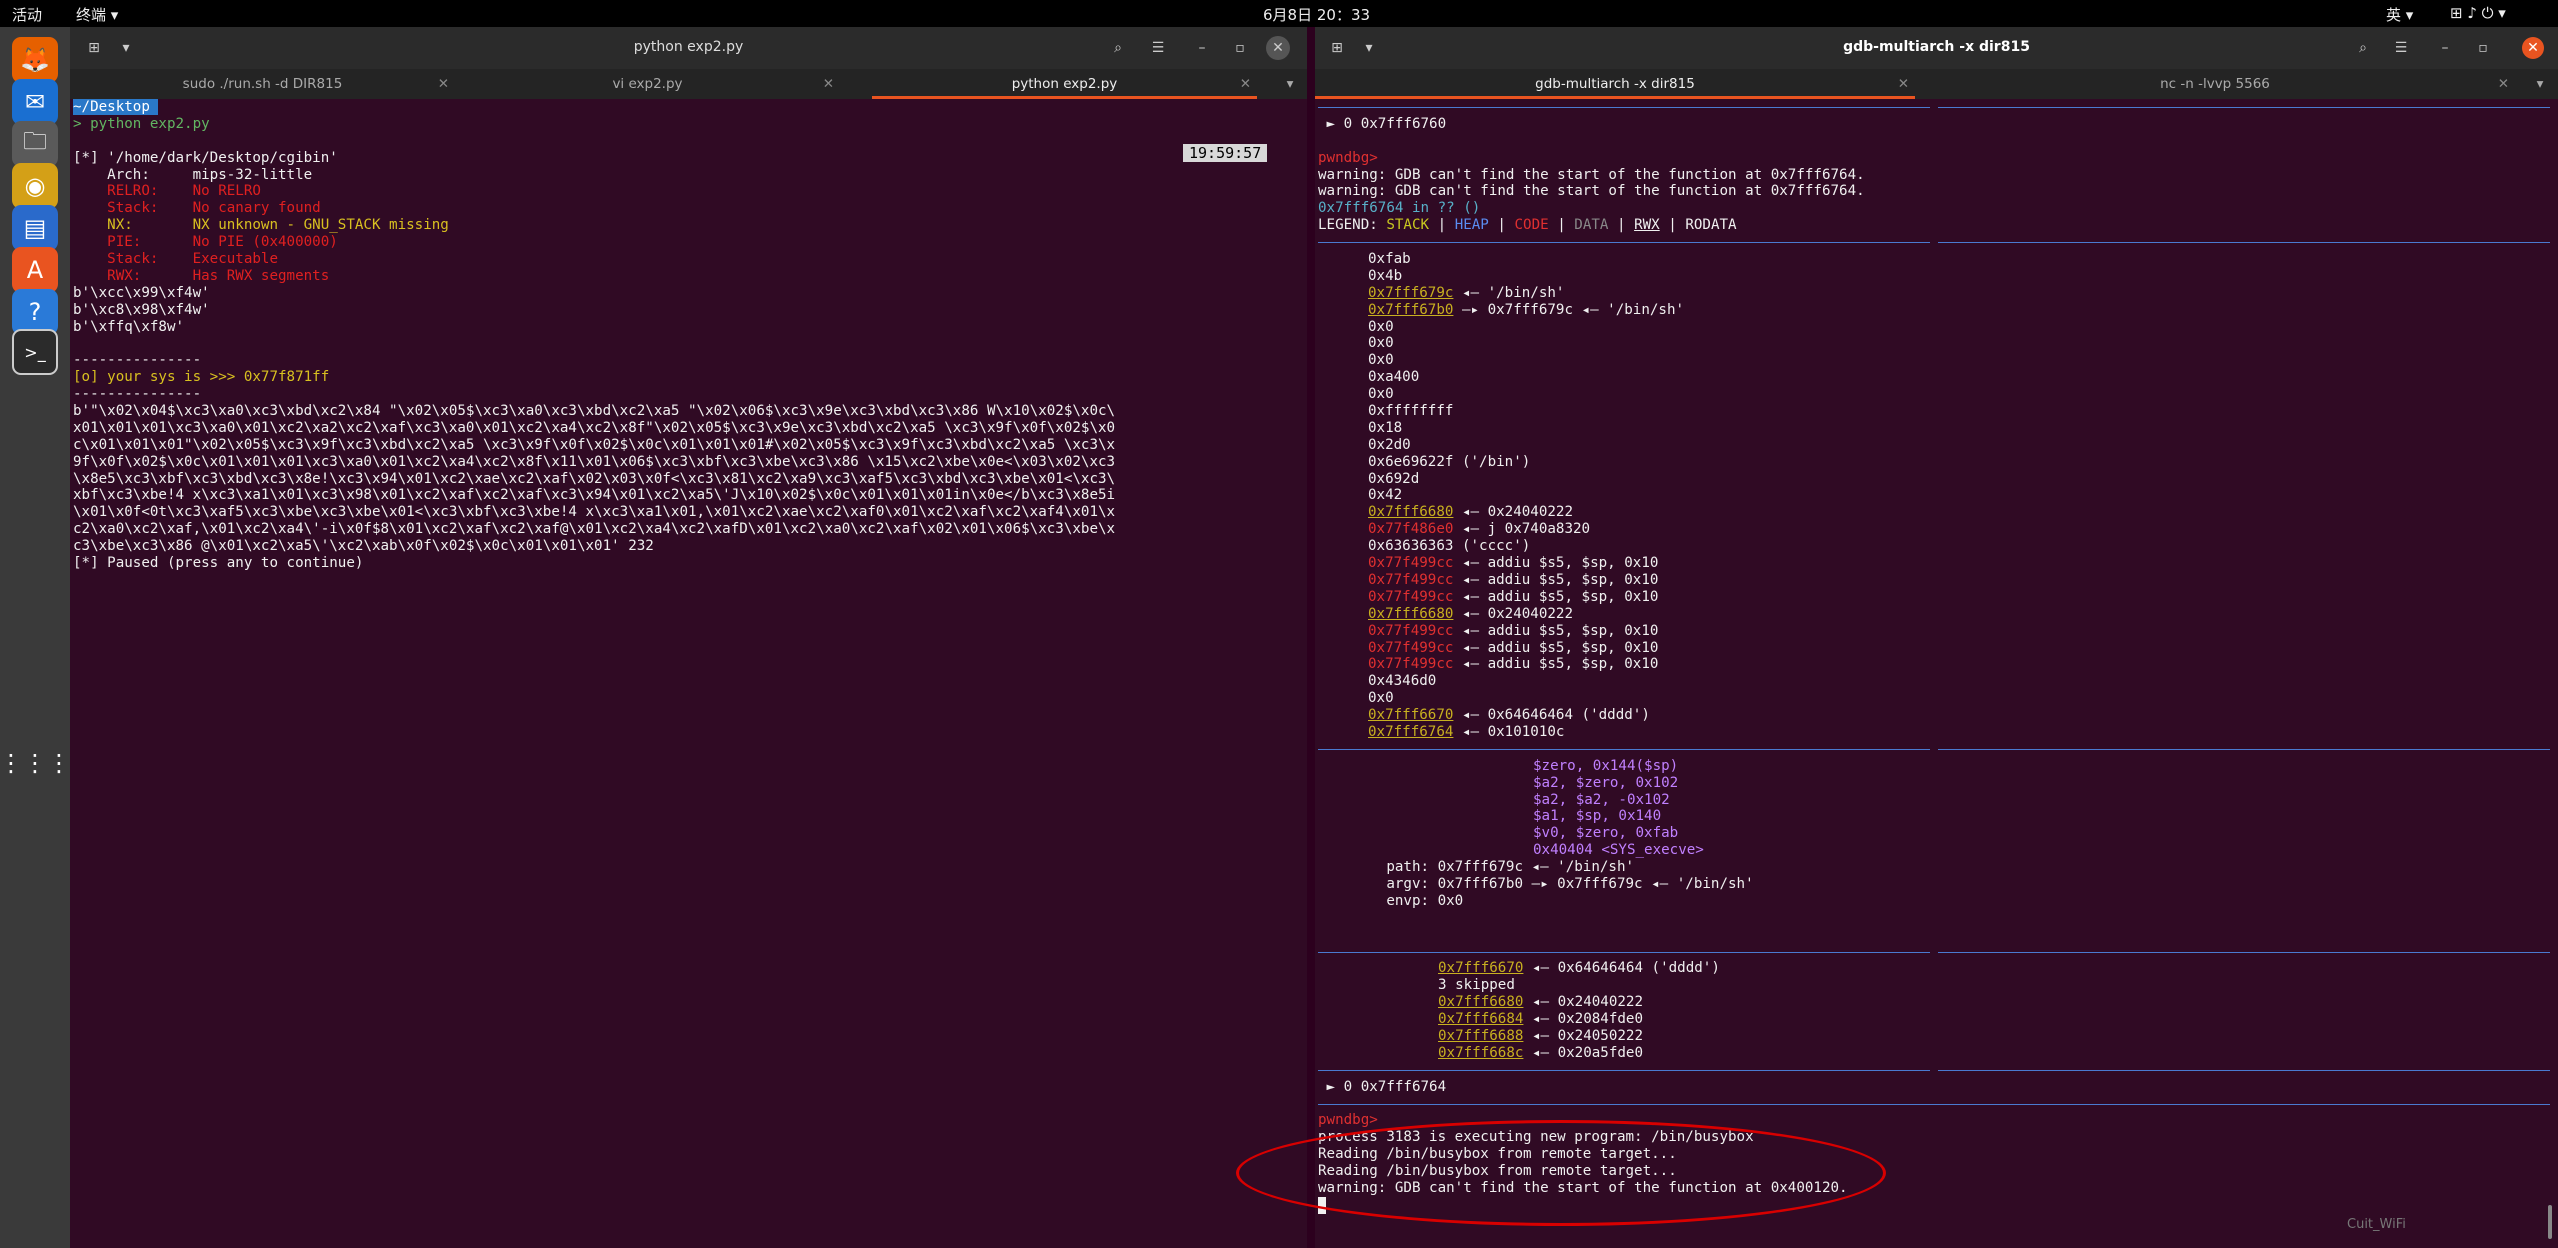 The height and width of the screenshot is (1248, 2558). What do you see at coordinates (647, 84) in the screenshot?
I see `tab-vi: vi exp2.py ✕` at bounding box center [647, 84].